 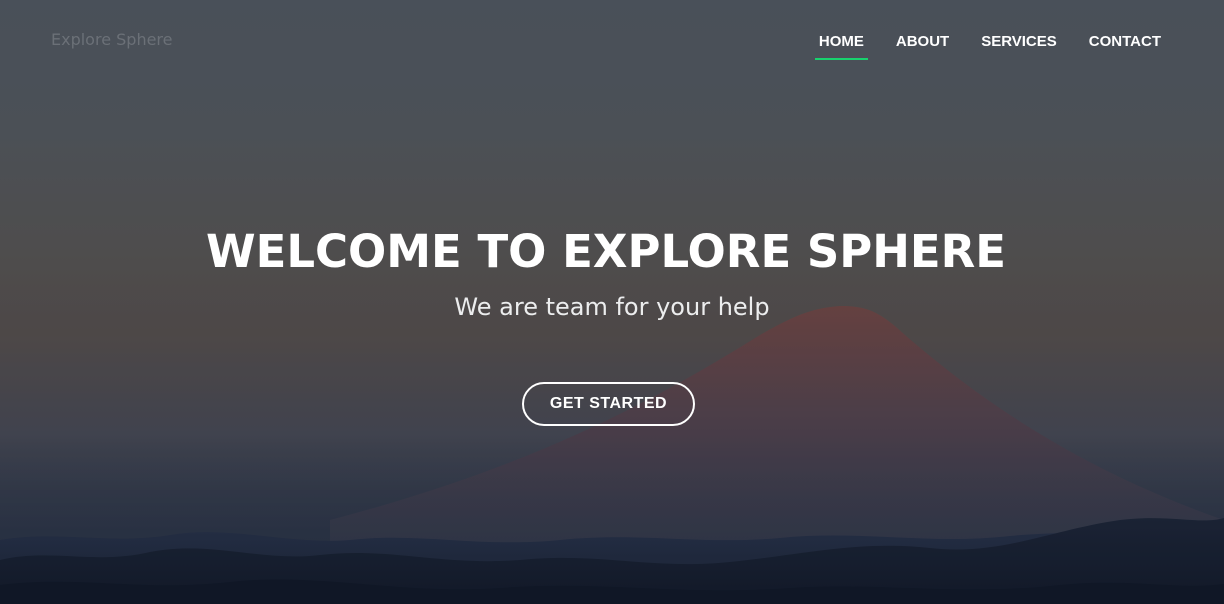 I want to click on hero-subtitle: We are team for your help, so click(x=612, y=307).